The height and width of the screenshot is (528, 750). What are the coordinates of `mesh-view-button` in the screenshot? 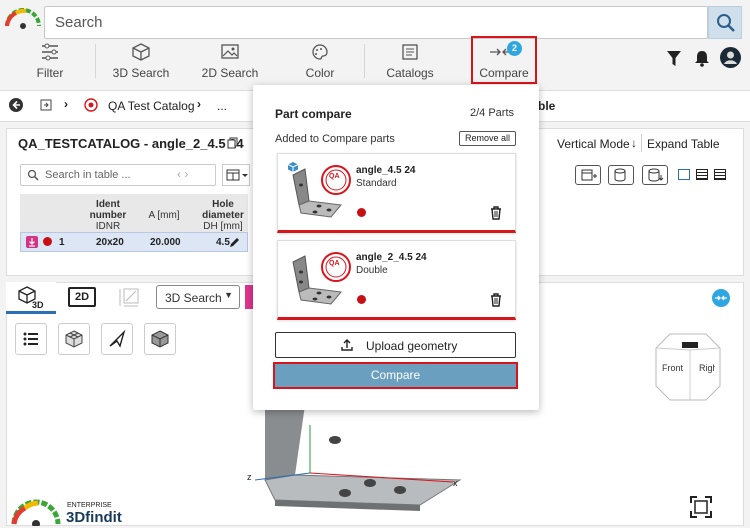 It's located at (74, 339).